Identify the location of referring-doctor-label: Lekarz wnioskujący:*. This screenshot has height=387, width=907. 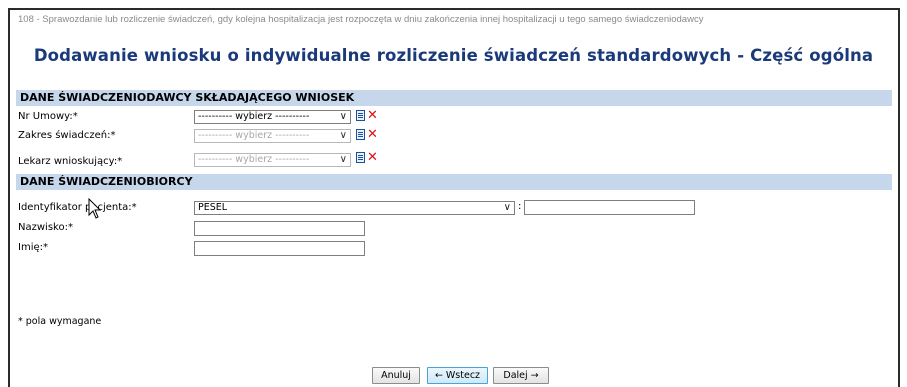
(70, 161).